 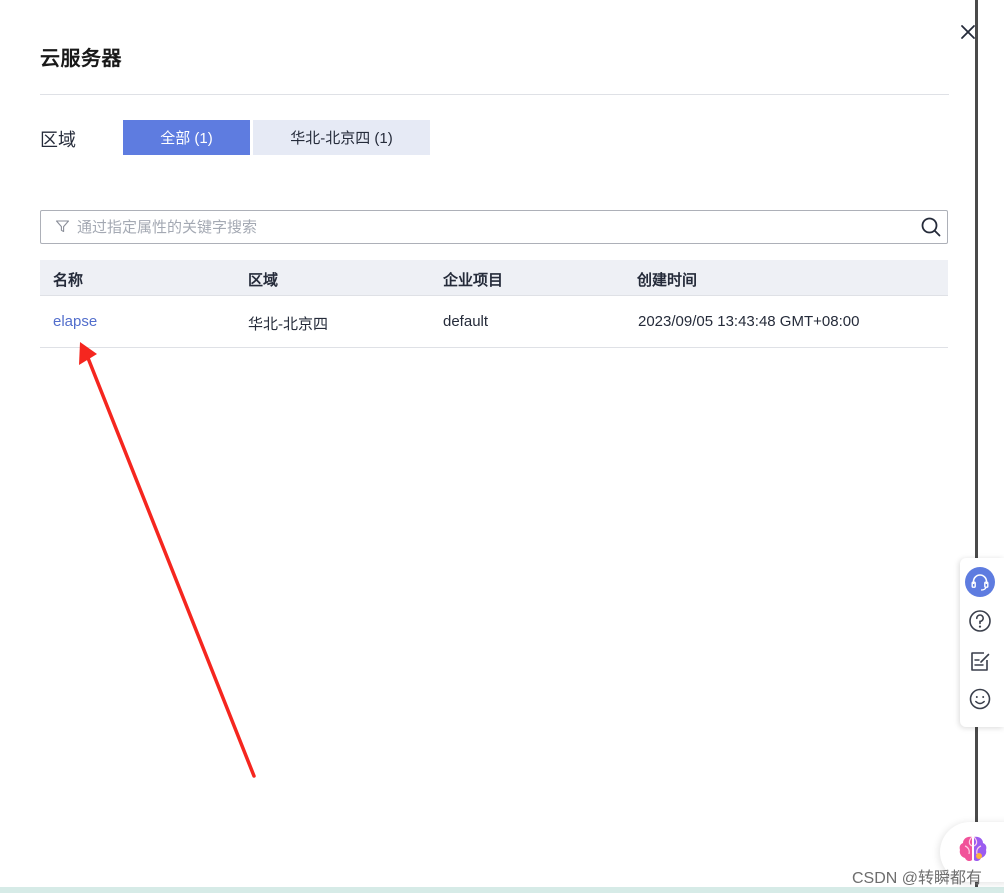 I want to click on close-icon, so click(x=968, y=32).